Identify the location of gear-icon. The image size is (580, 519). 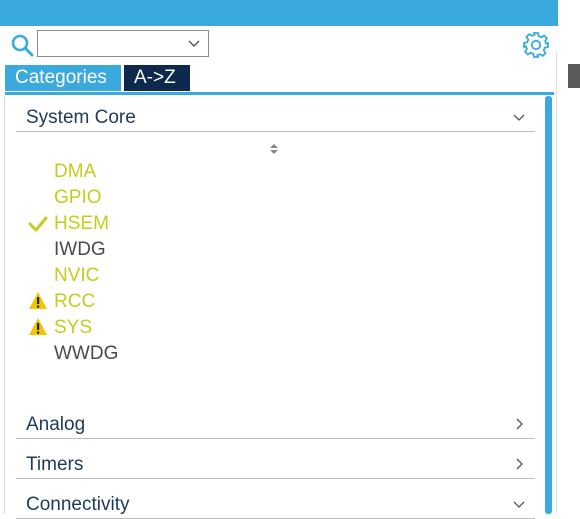
(536, 45).